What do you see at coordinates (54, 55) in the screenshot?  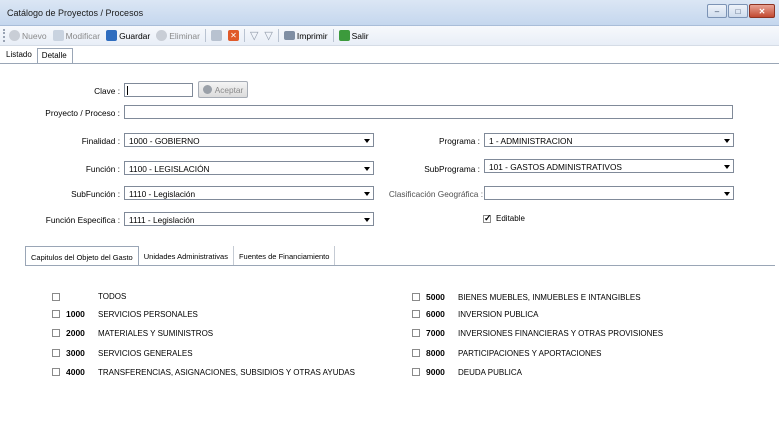 I see `tab-detalle: Detalle` at bounding box center [54, 55].